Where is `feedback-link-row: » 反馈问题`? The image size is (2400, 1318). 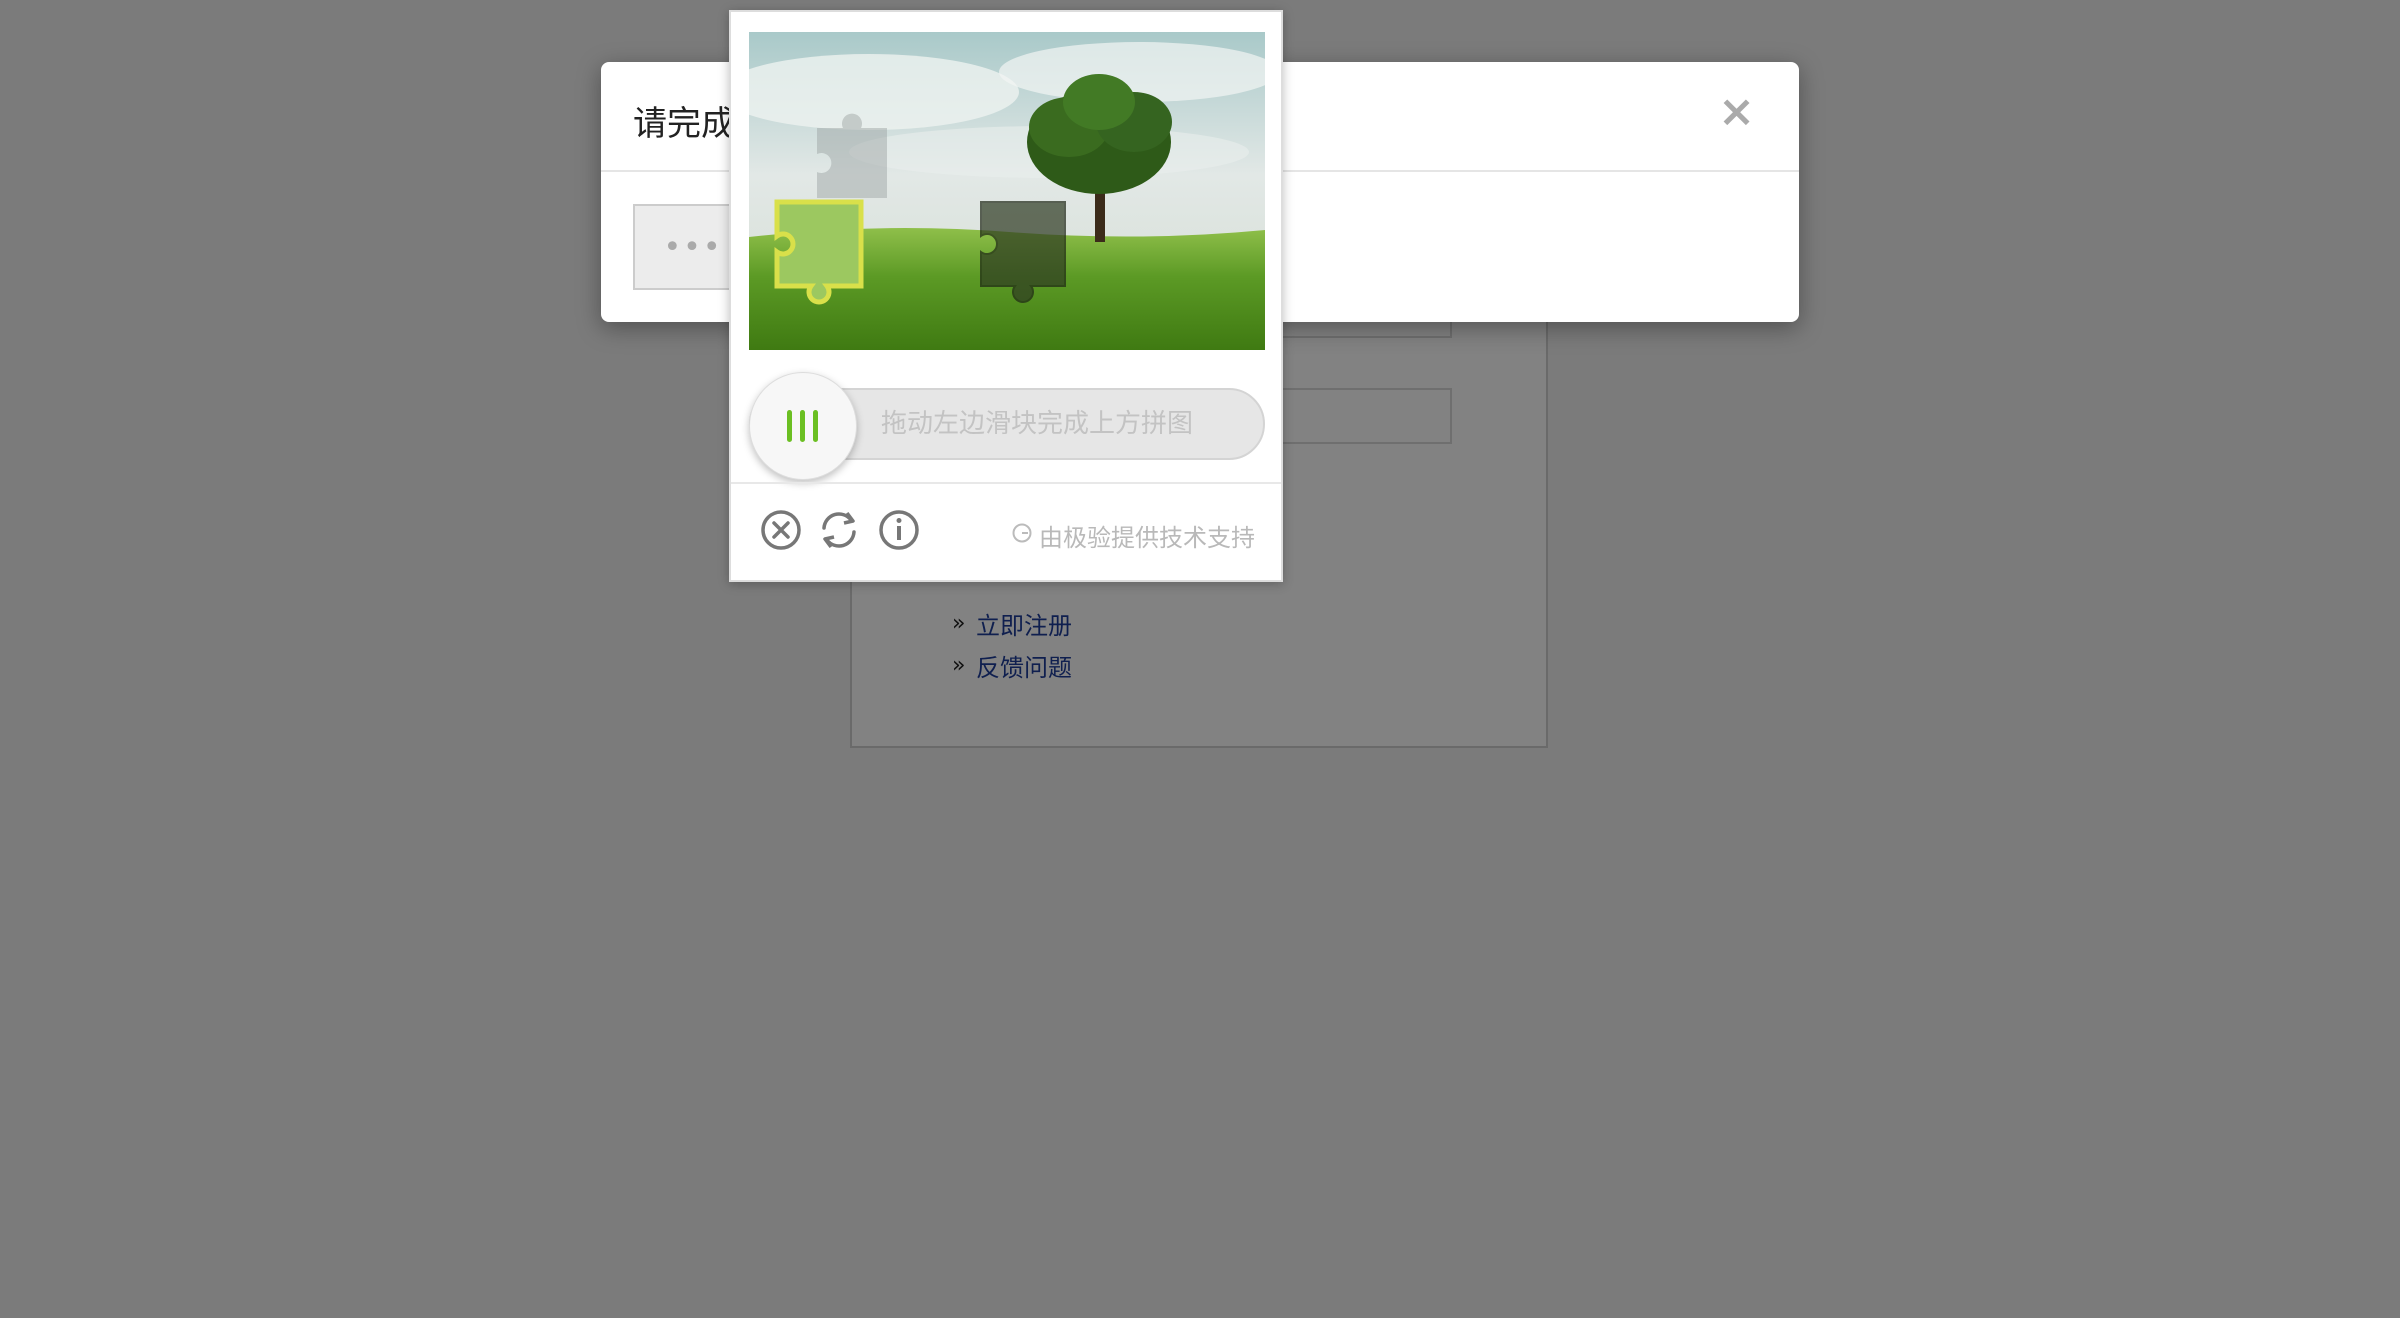
feedback-link-row: » 反馈问题 is located at coordinates (1012, 665).